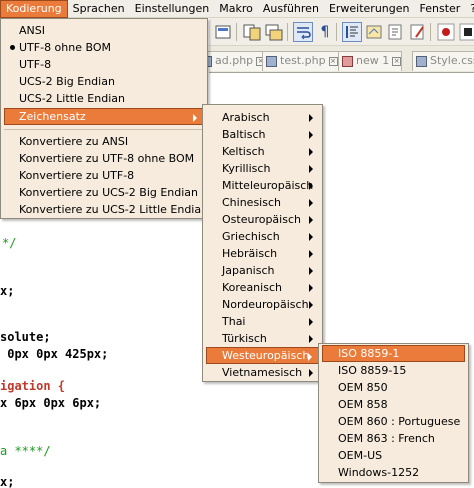 The height and width of the screenshot is (488, 474). I want to click on show-all-chars-icon: ¶, so click(325, 32).